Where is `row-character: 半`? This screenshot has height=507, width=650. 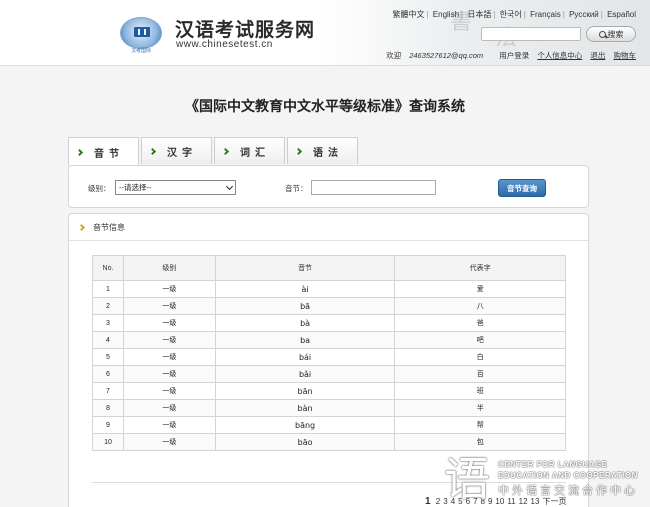 row-character: 半 is located at coordinates (480, 408).